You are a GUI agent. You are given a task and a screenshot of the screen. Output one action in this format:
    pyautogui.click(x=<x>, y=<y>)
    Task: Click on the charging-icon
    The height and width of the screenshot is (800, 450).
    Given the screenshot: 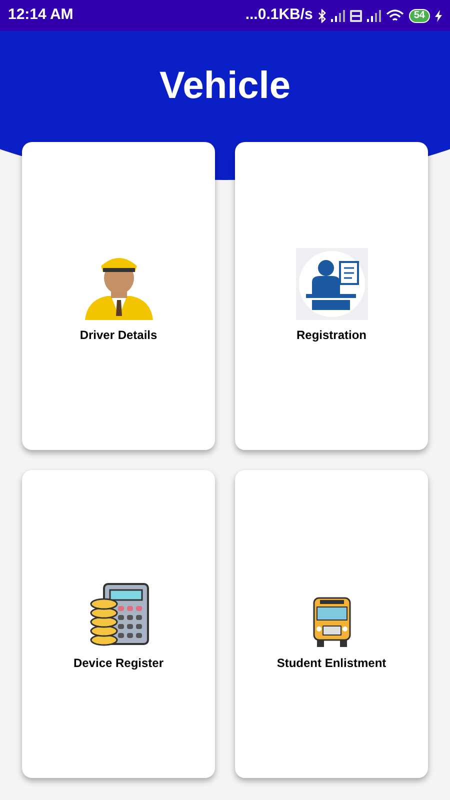 What is the action you would take?
    pyautogui.click(x=438, y=16)
    